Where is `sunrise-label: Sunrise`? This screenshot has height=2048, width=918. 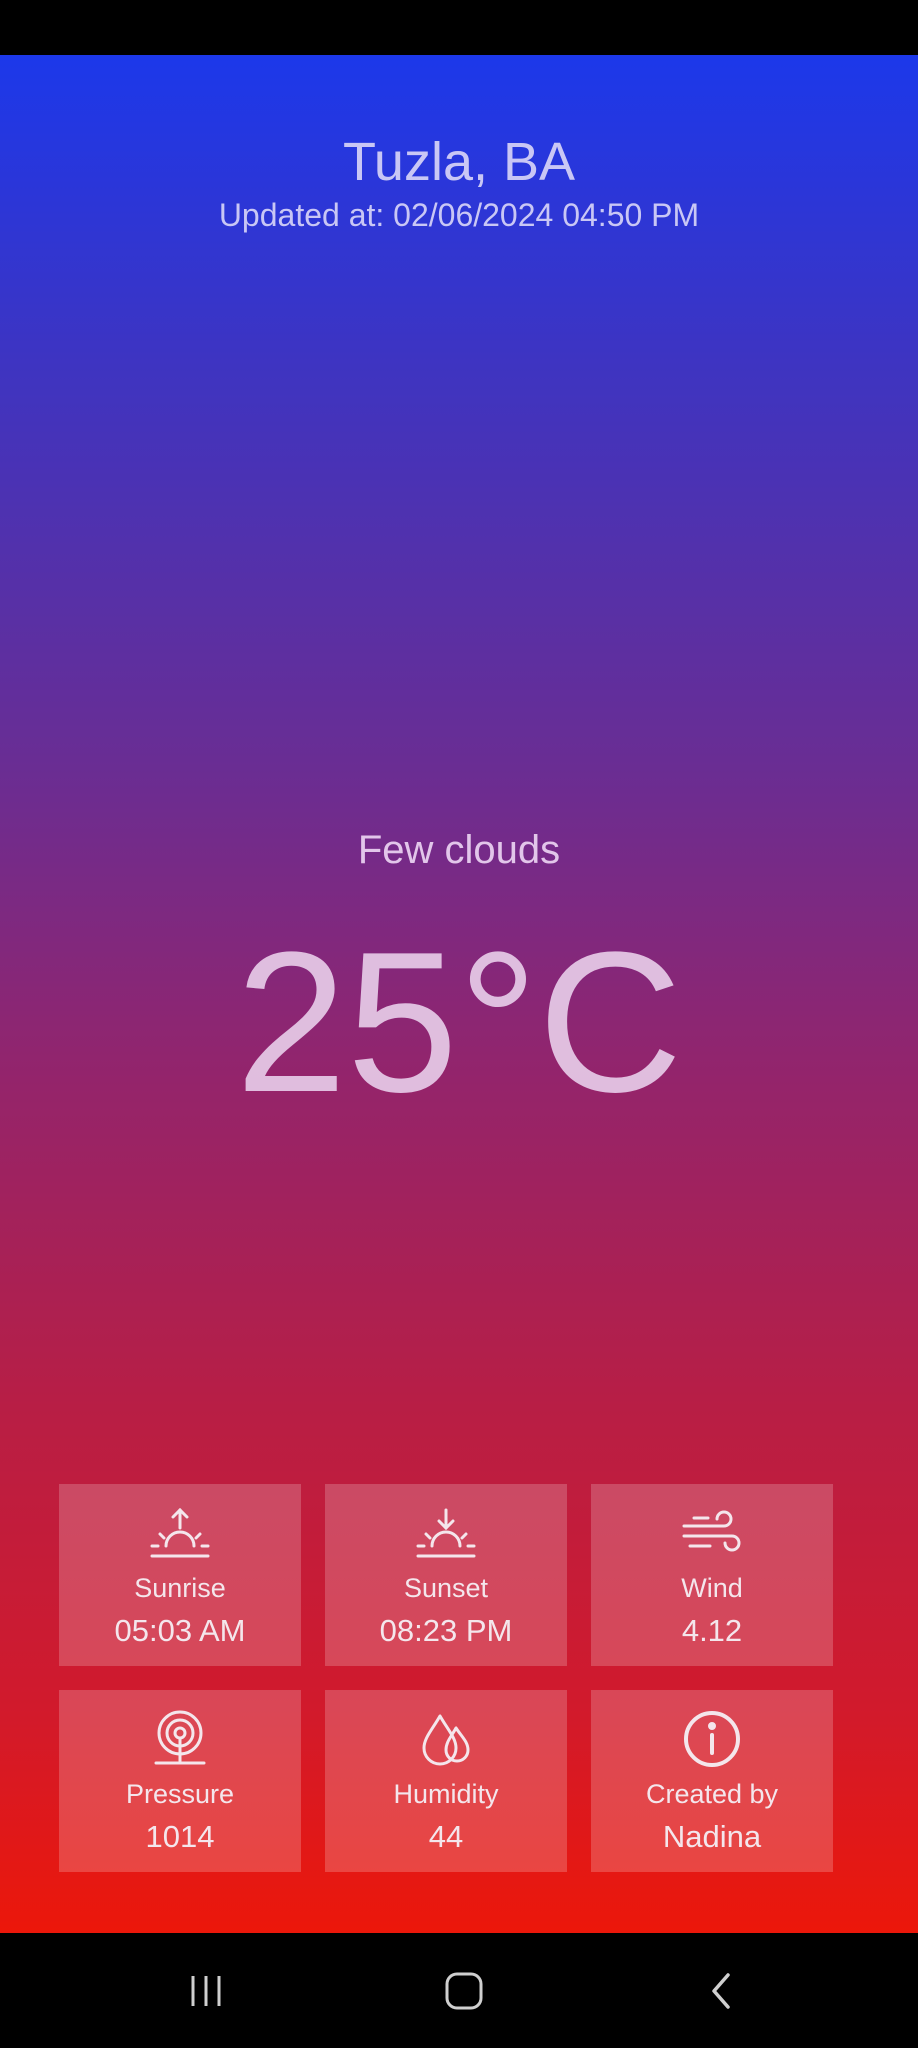
sunrise-label: Sunrise is located at coordinates (180, 1588).